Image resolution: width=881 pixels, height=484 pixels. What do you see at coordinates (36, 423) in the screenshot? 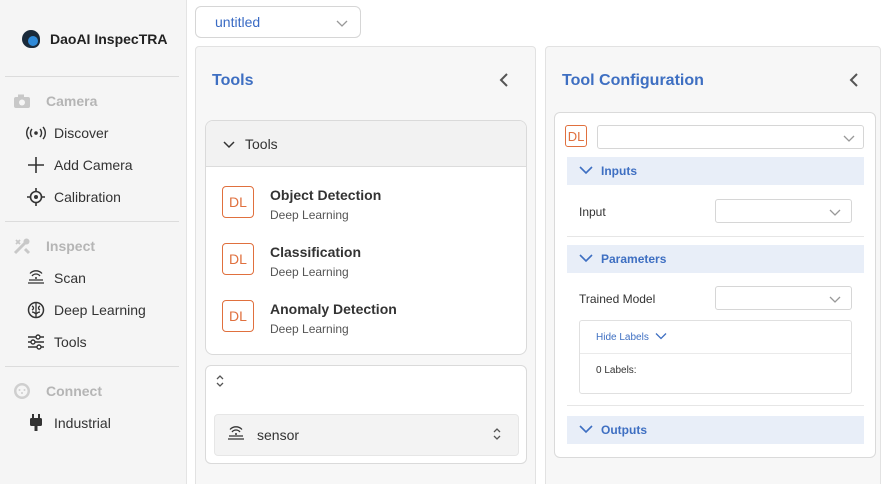
I see `plug-icon` at bounding box center [36, 423].